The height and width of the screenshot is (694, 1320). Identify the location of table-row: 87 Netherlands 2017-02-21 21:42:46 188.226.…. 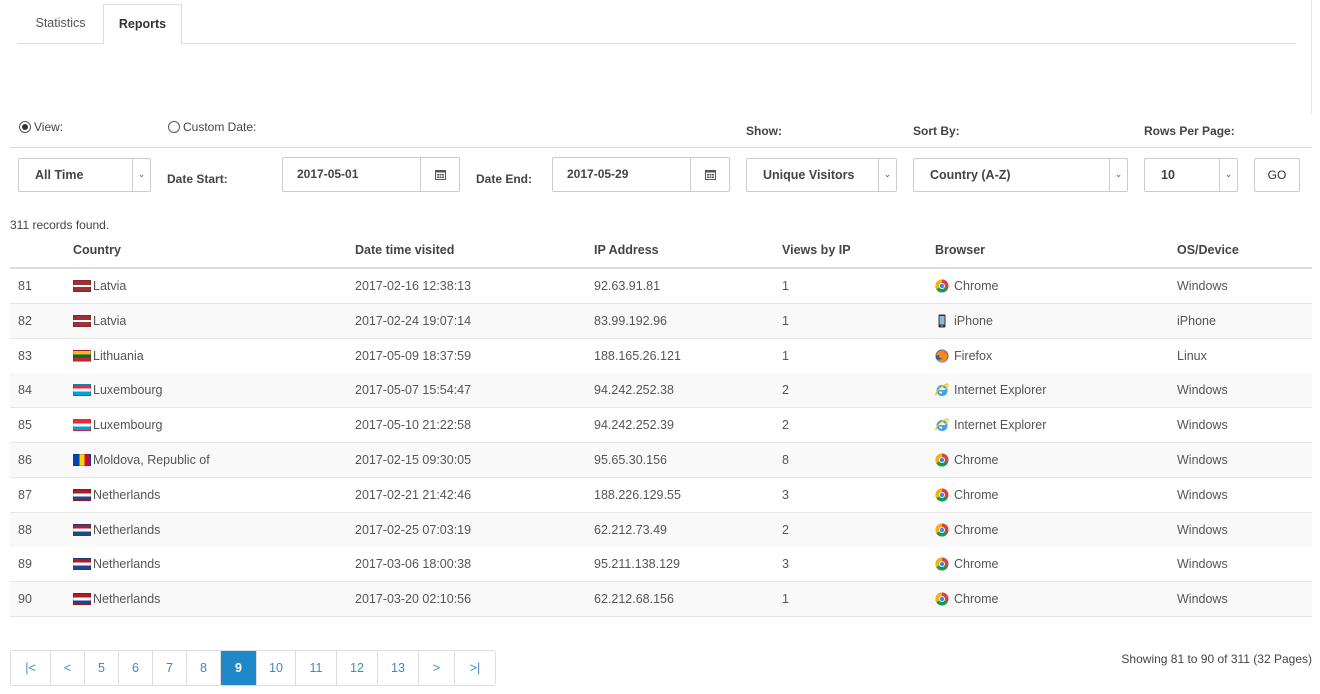
(661, 495).